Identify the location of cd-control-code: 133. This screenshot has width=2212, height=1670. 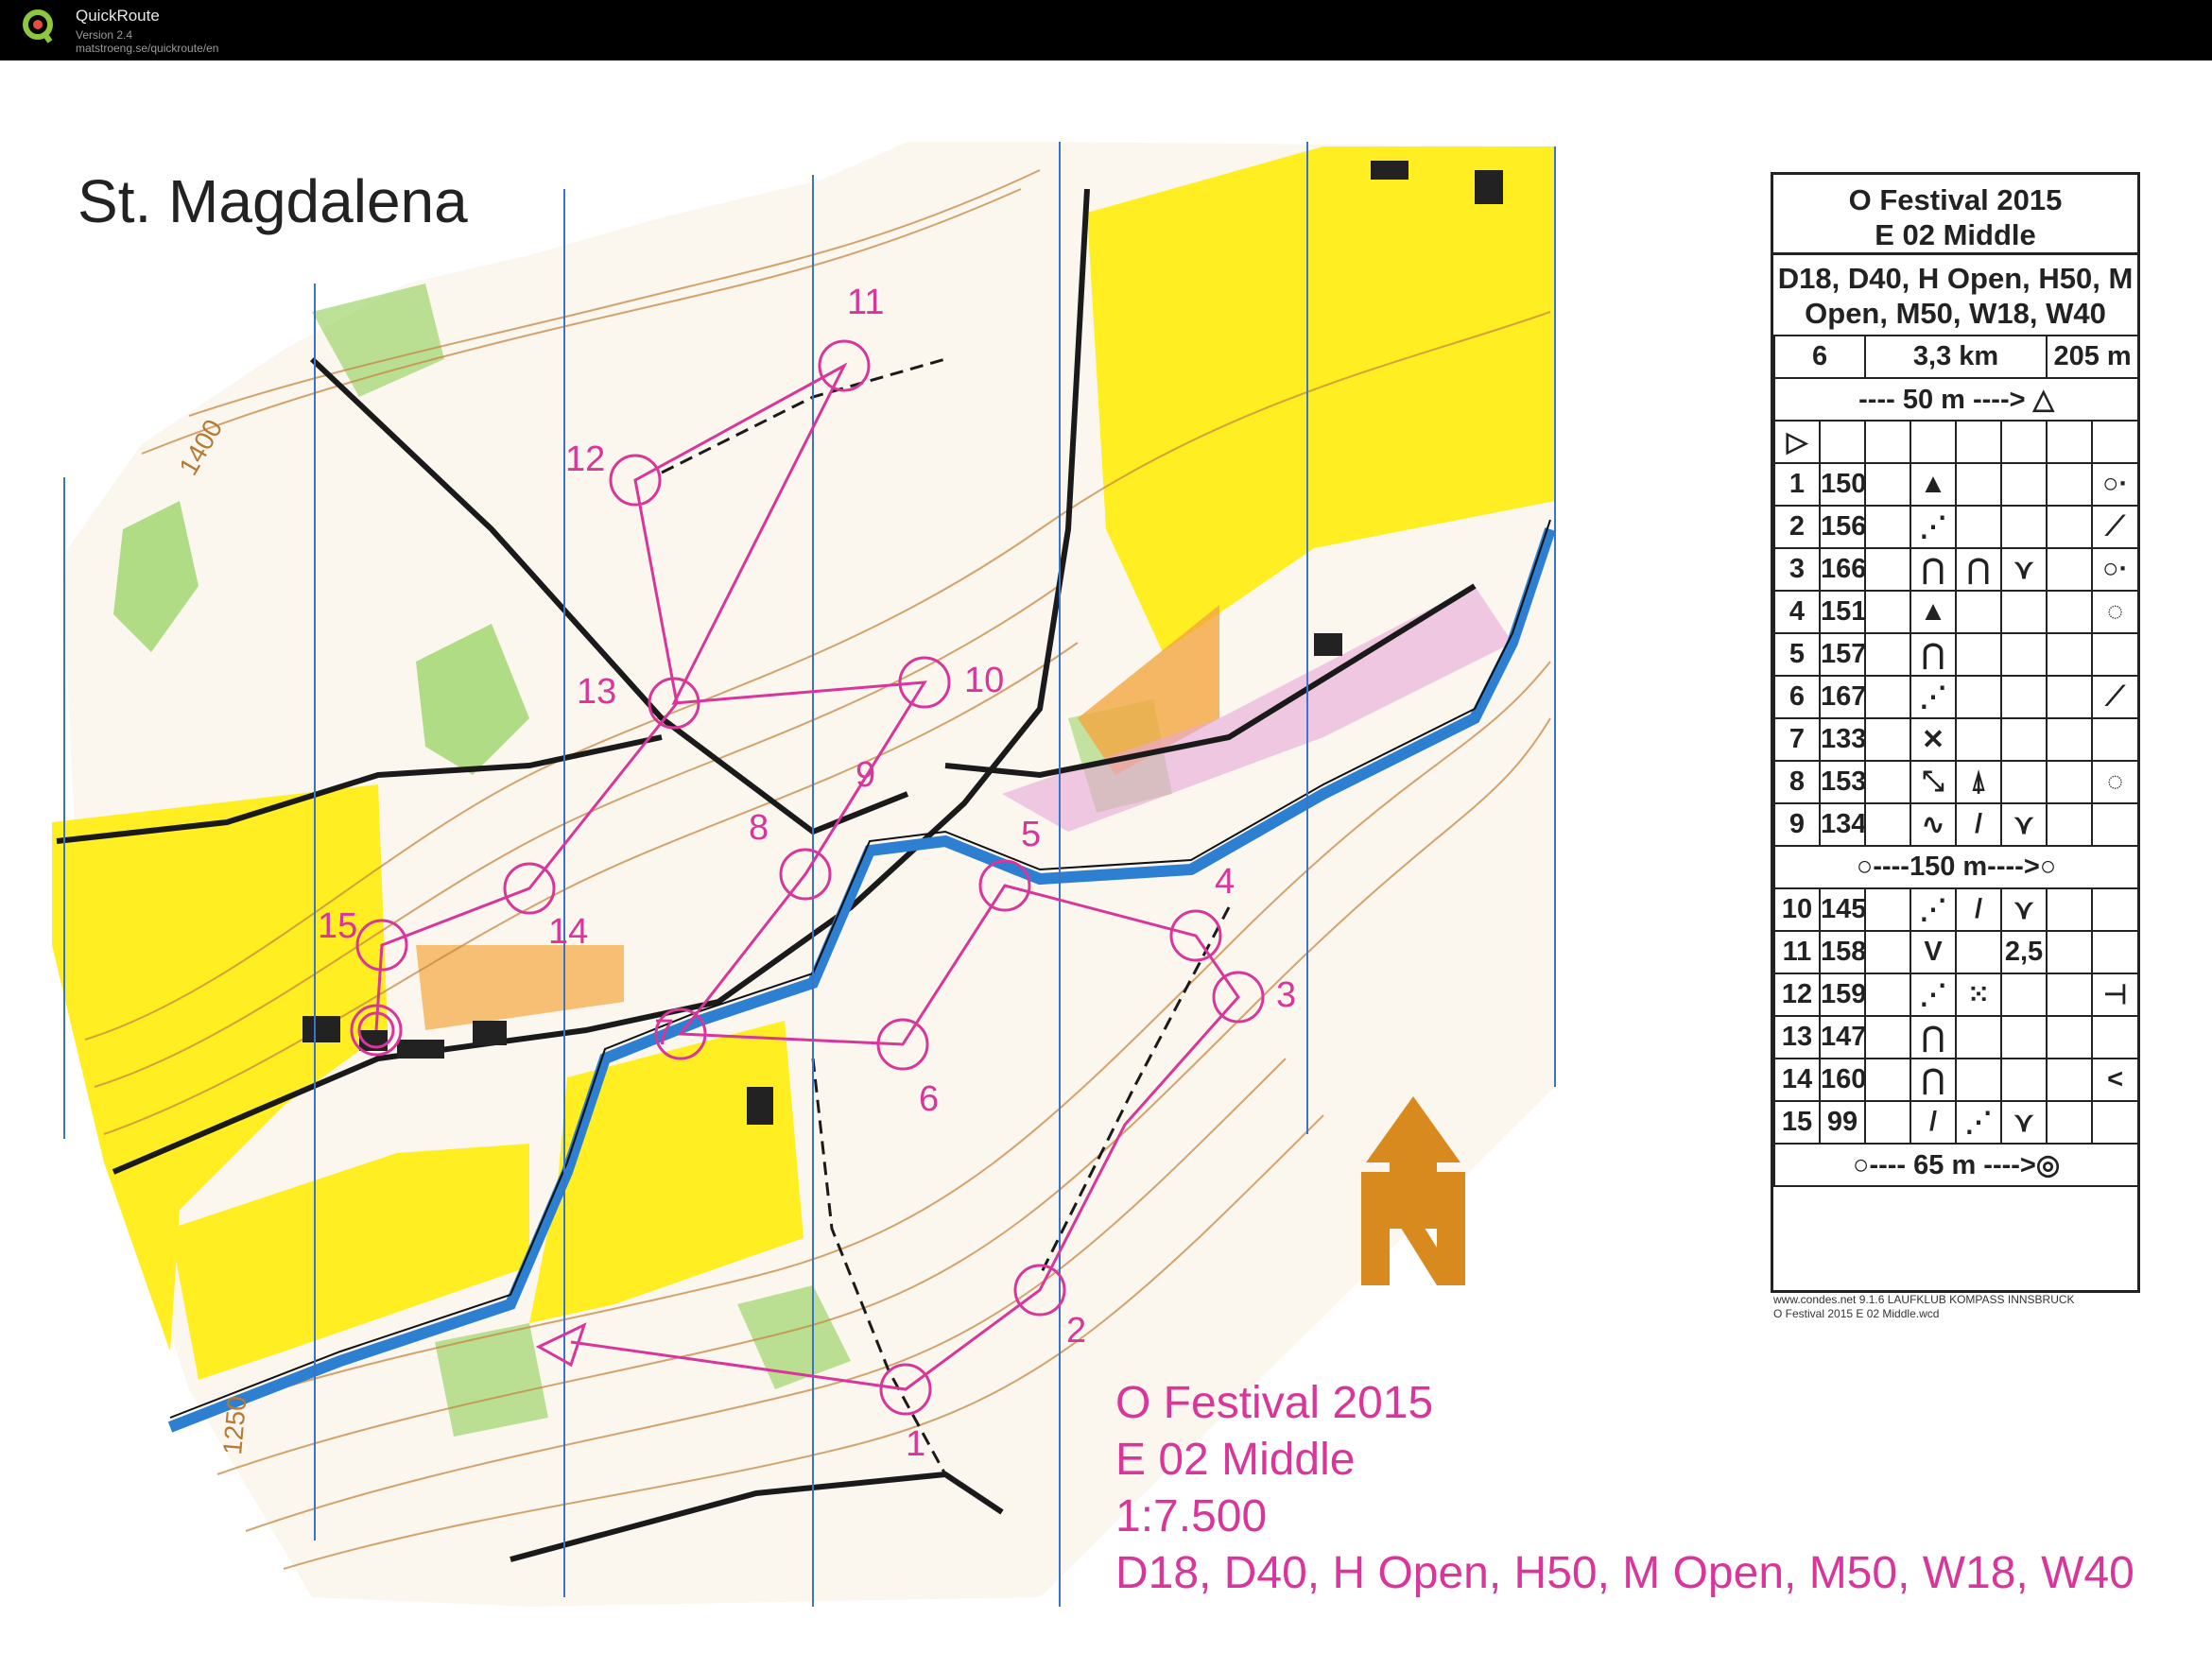
(1842, 740).